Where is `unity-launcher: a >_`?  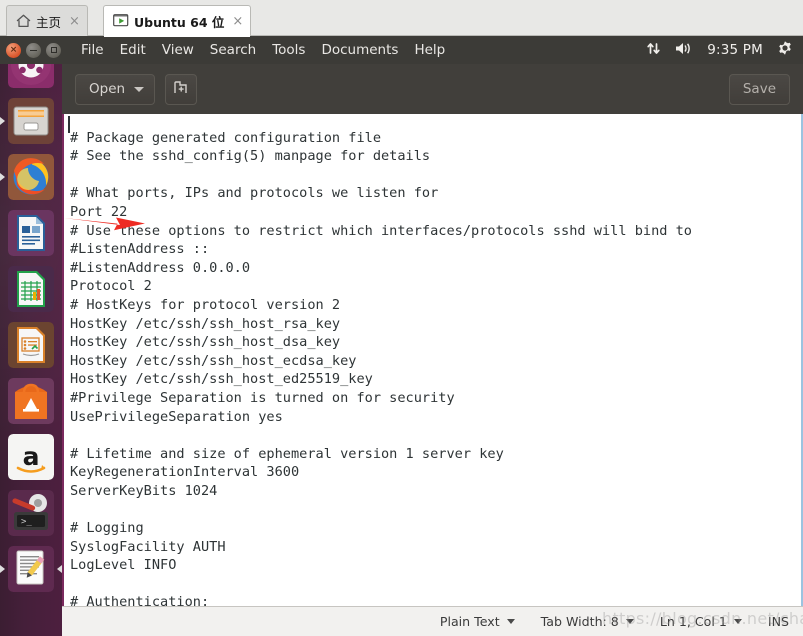
unity-launcher: a >_ is located at coordinates (31, 336).